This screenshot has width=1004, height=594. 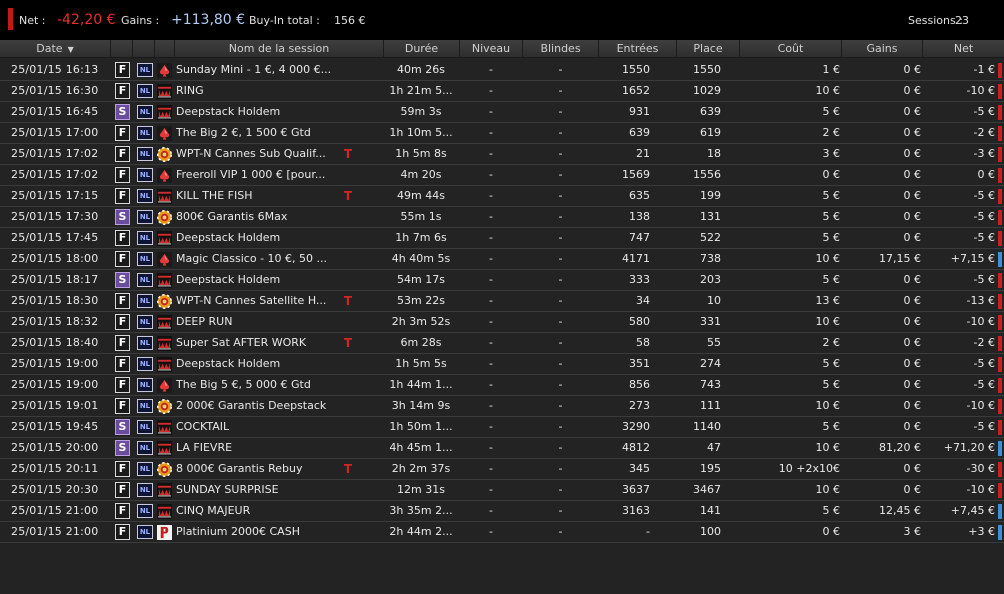 I want to click on session-duration: 12m 31s, so click(x=421, y=489).